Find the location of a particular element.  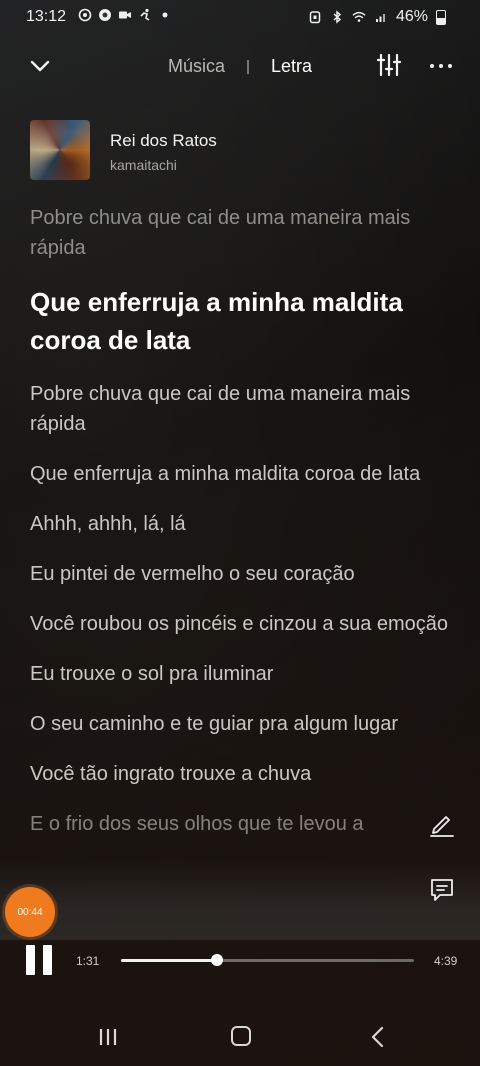

song-title: Rei dos Ratos is located at coordinates (163, 140).